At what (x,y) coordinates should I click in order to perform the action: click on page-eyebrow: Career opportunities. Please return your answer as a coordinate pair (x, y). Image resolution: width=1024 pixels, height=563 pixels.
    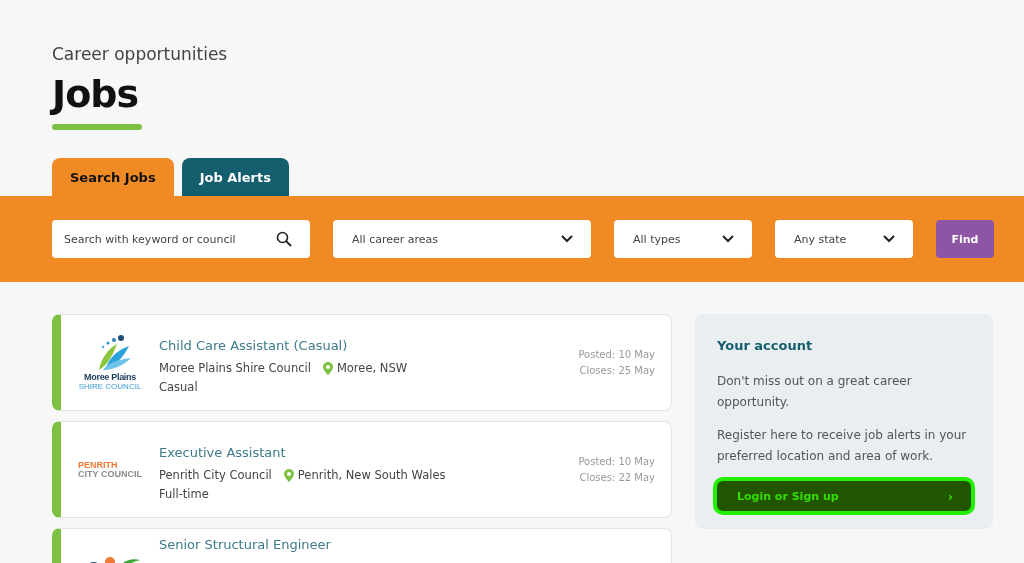
    Looking at the image, I should click on (140, 54).